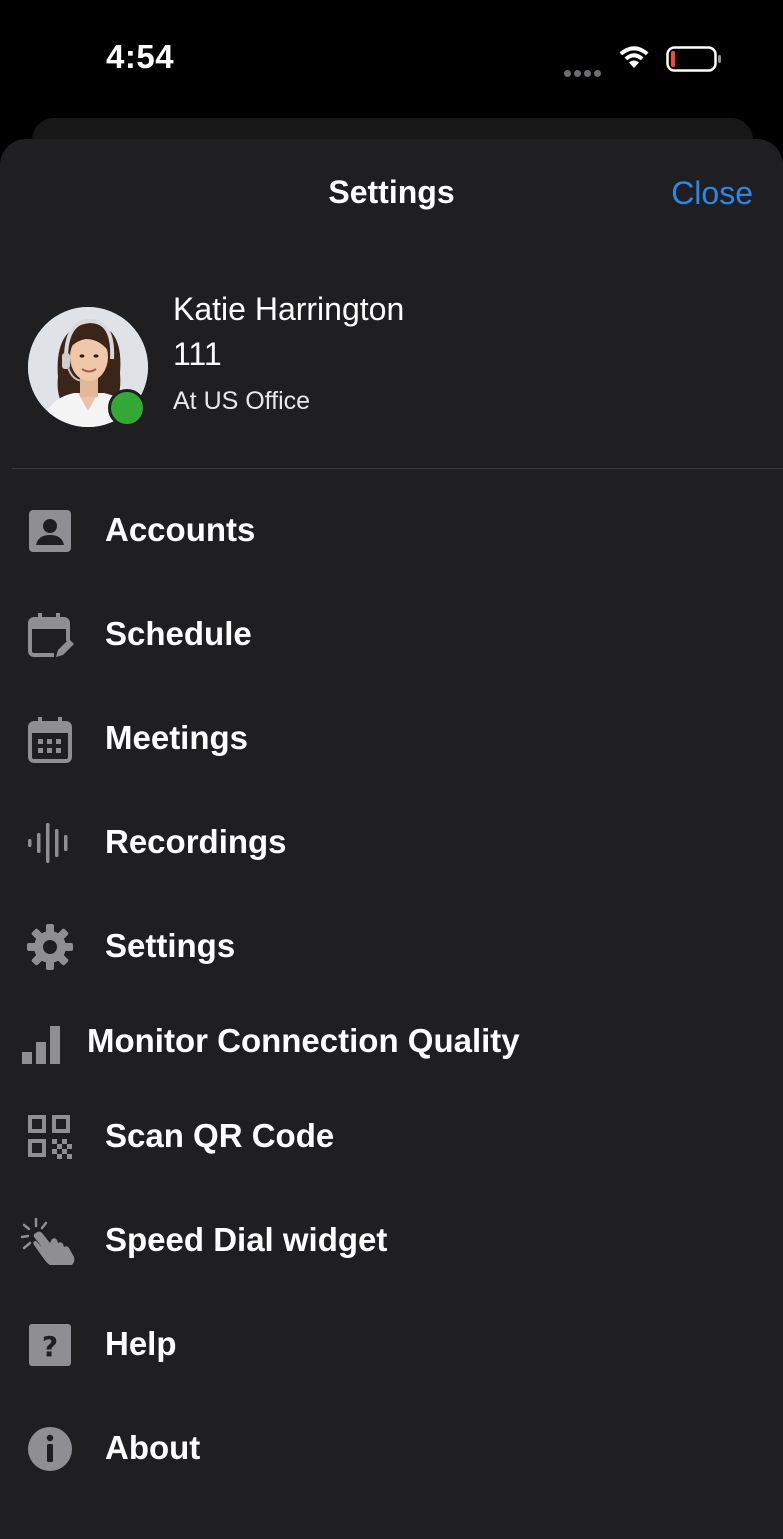  What do you see at coordinates (584, 70) in the screenshot?
I see `cellular-signal-icon` at bounding box center [584, 70].